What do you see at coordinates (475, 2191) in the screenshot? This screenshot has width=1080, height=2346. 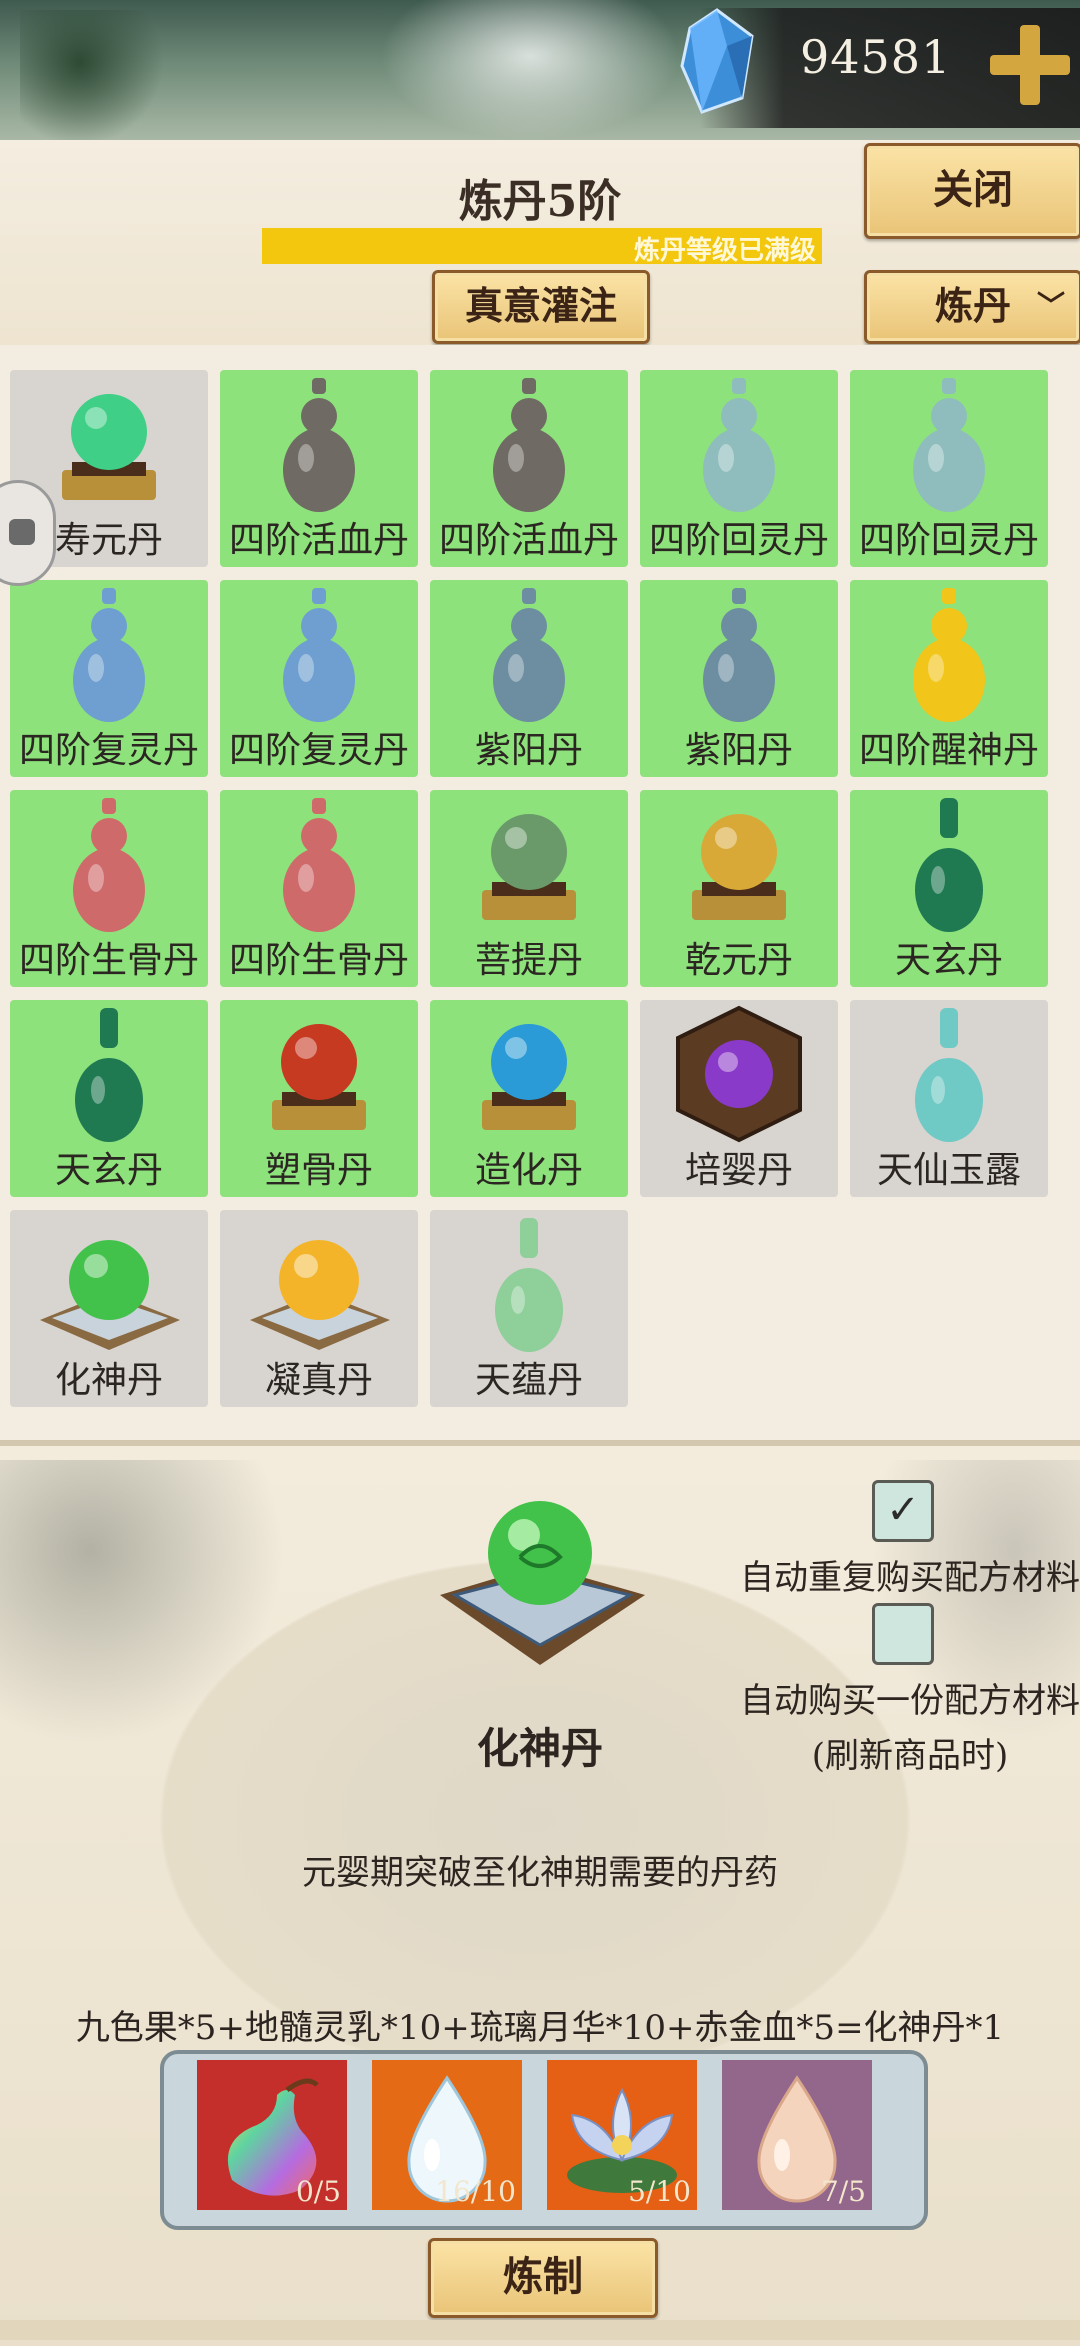 I see `material-count: 16/10` at bounding box center [475, 2191].